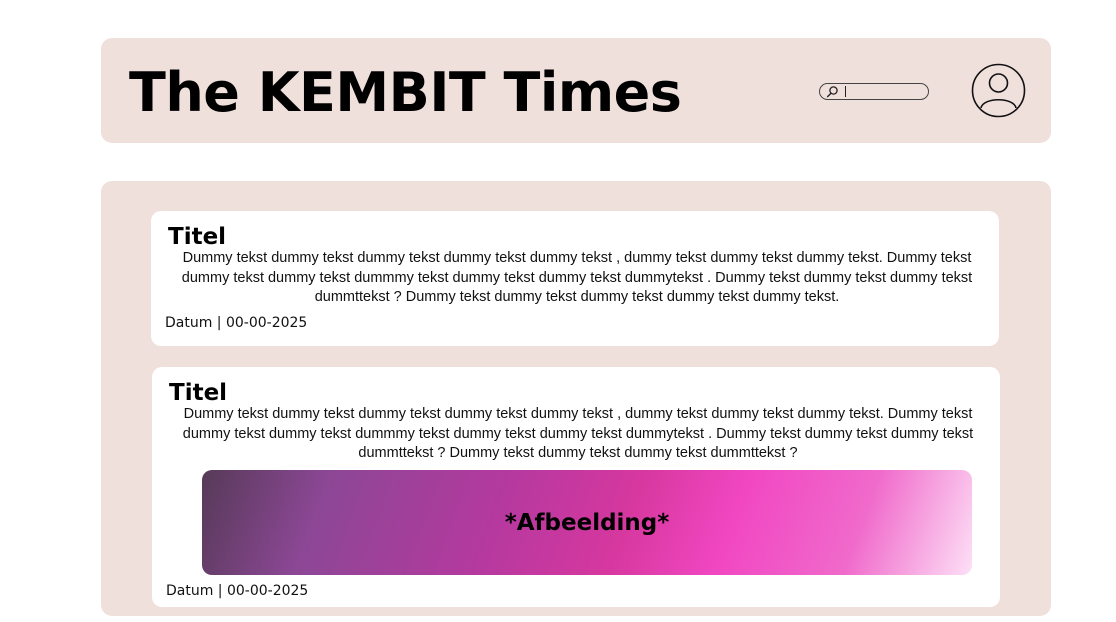  Describe the element at coordinates (845, 91) in the screenshot. I see `search-caret` at that location.